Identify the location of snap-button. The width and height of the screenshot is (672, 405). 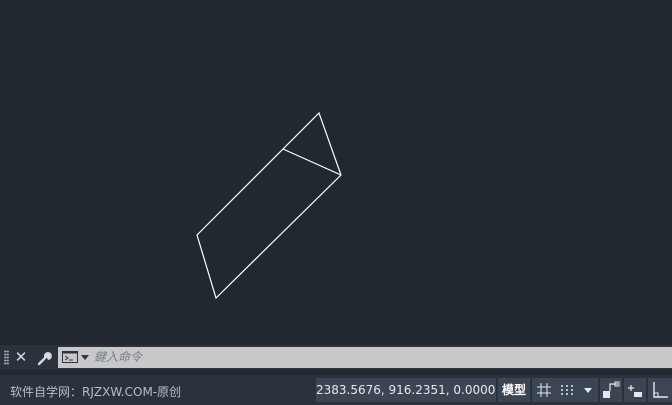
(567, 390).